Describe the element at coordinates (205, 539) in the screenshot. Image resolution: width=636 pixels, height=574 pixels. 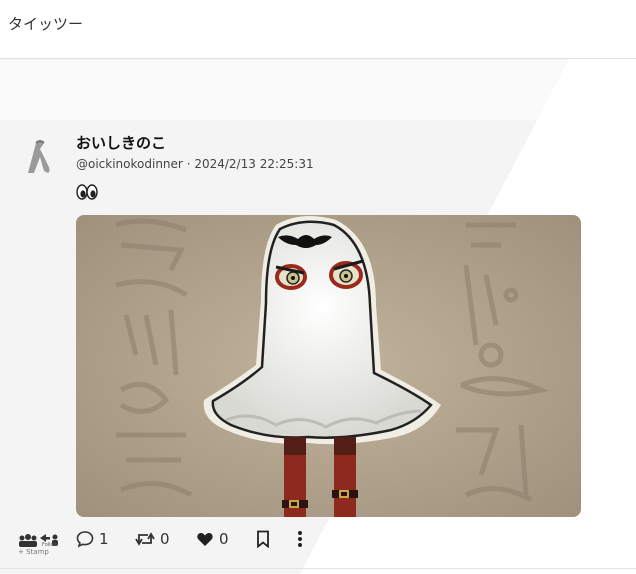
I see `heart-icon` at that location.